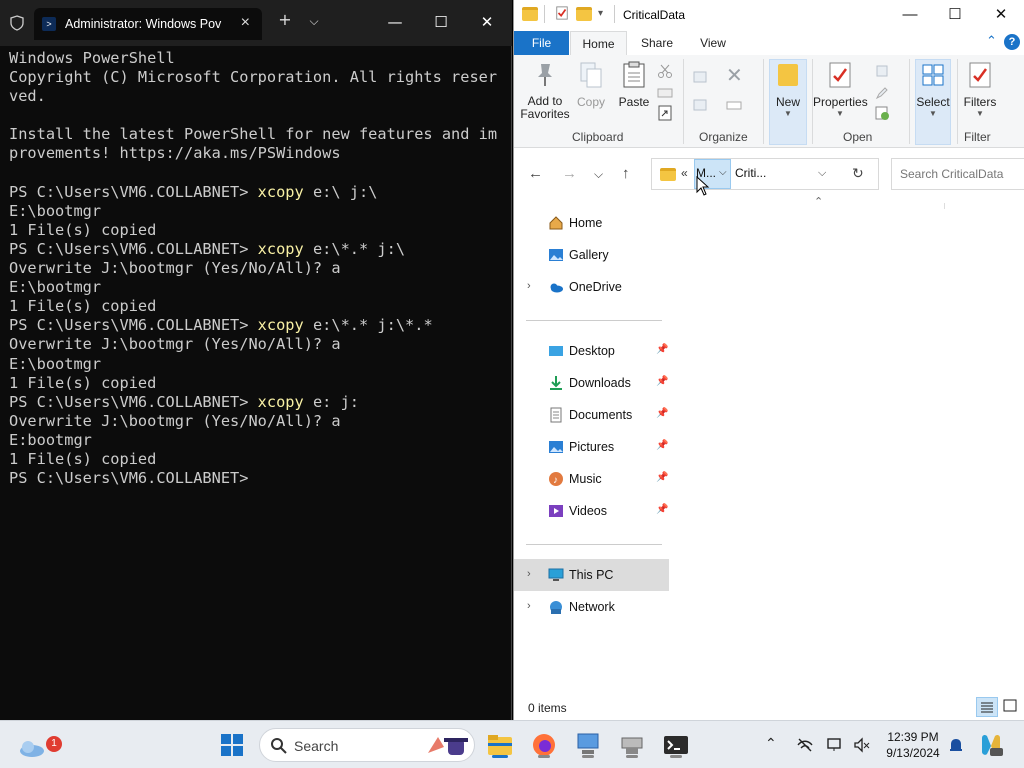 The width and height of the screenshot is (1024, 768). Describe the element at coordinates (232, 745) in the screenshot. I see `start-button` at that location.